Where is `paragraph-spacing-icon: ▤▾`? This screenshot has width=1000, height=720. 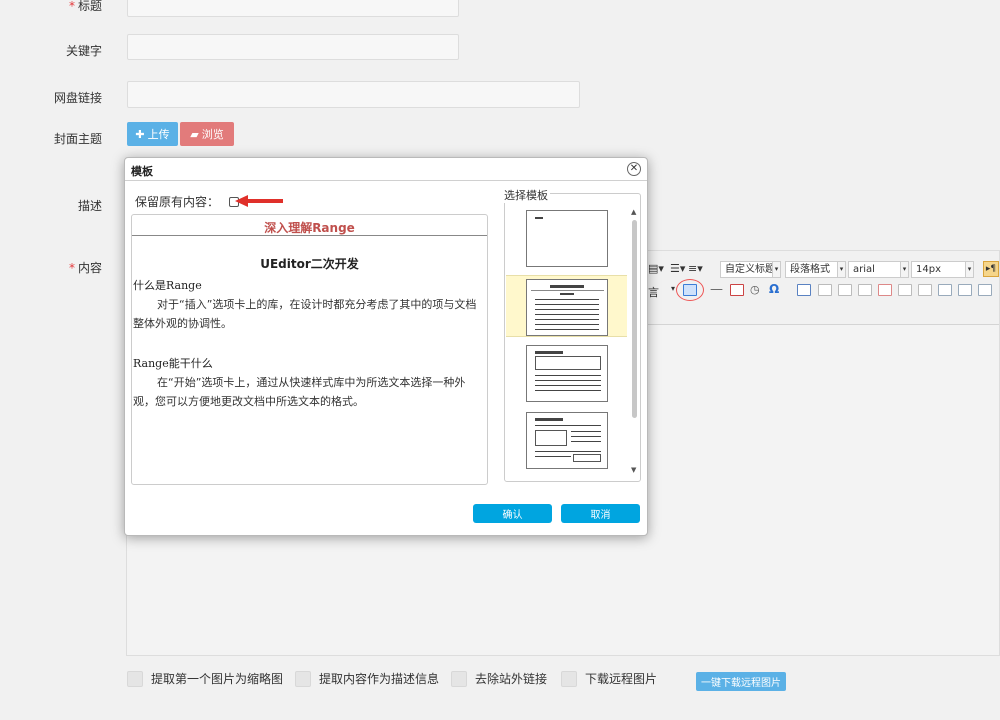
paragraph-spacing-icon: ▤▾ is located at coordinates (656, 268).